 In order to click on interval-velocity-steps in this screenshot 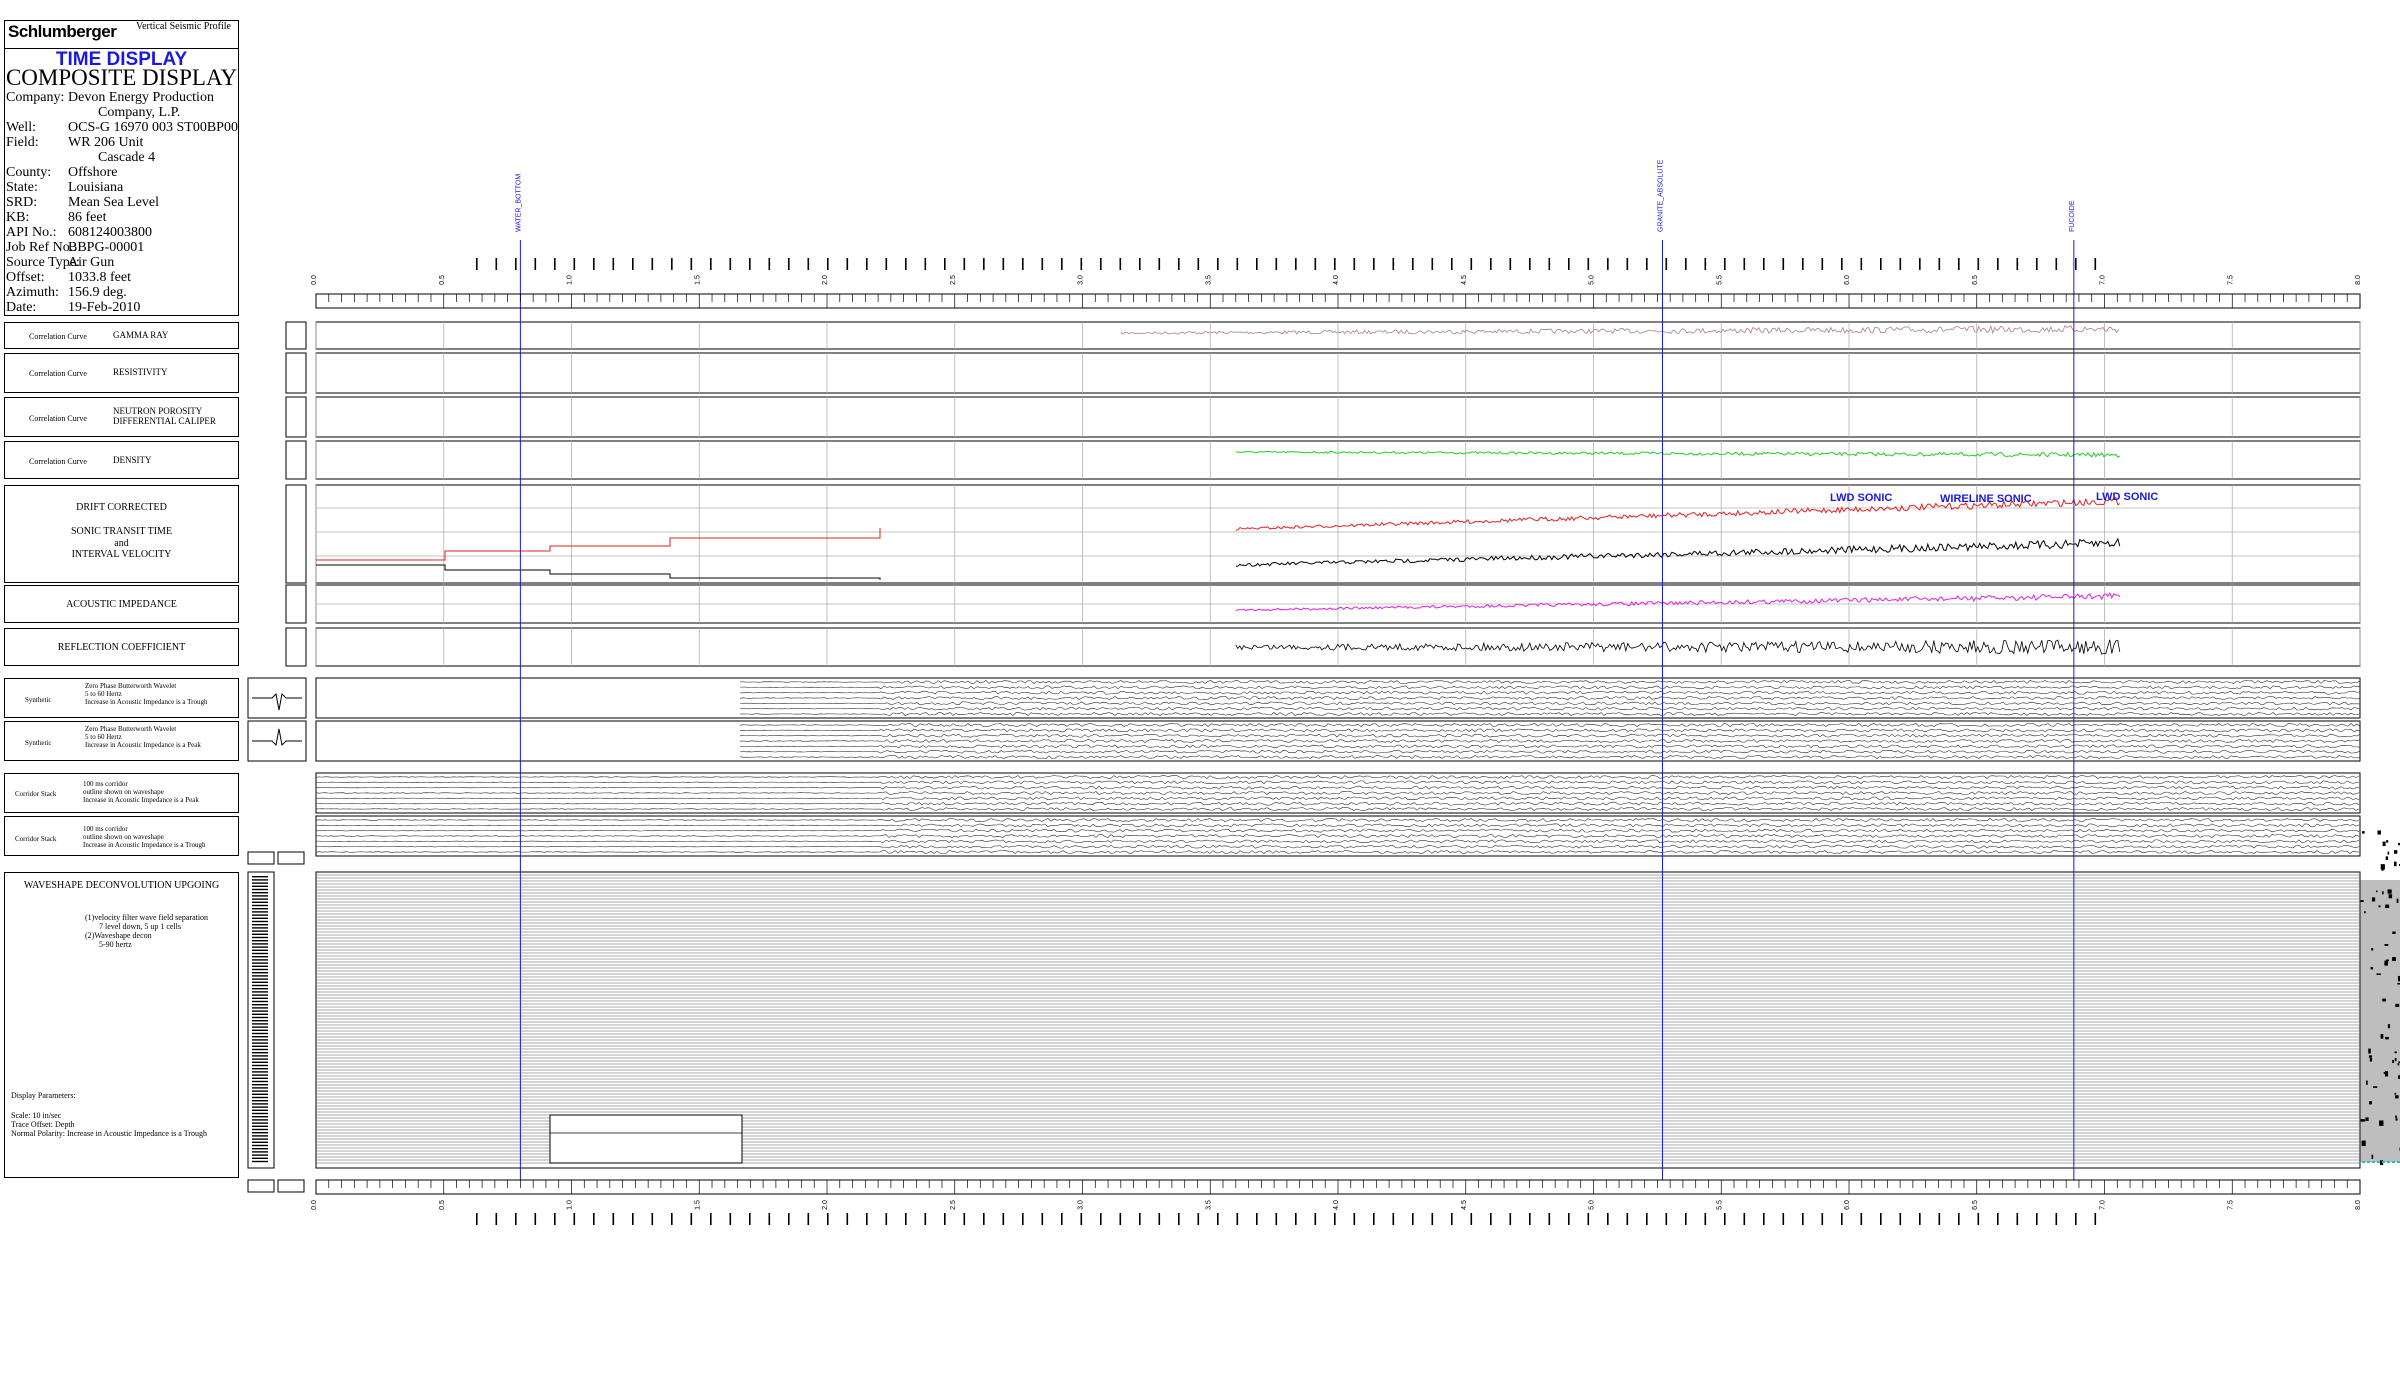, I will do `click(598, 572)`.